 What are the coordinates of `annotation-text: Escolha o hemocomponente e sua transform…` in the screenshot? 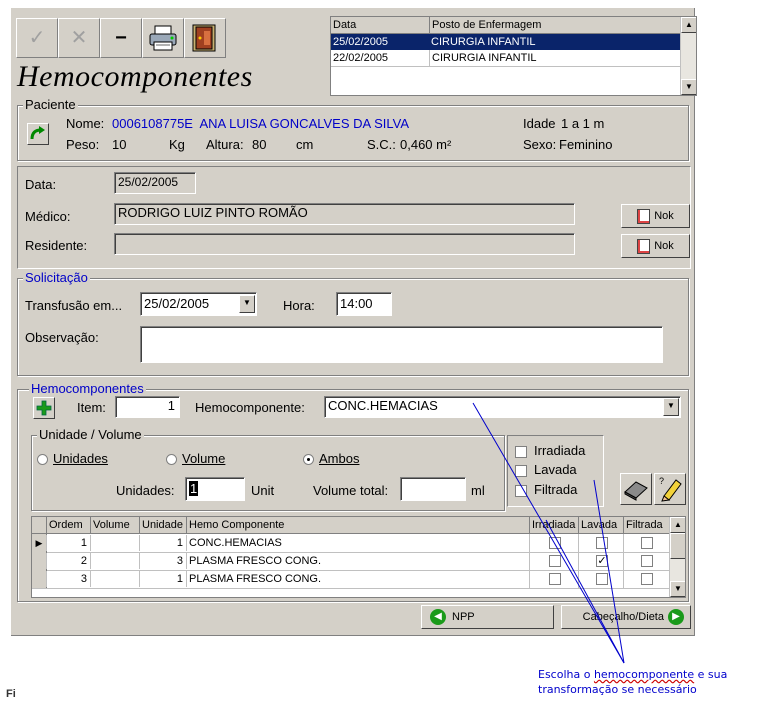 It's located at (632, 682).